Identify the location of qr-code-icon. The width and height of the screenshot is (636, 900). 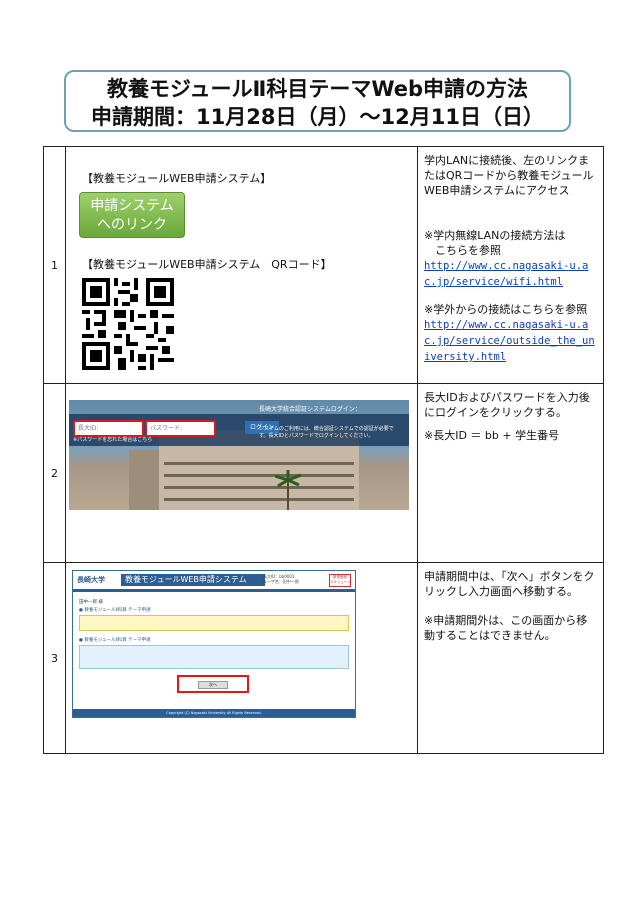
(128, 324).